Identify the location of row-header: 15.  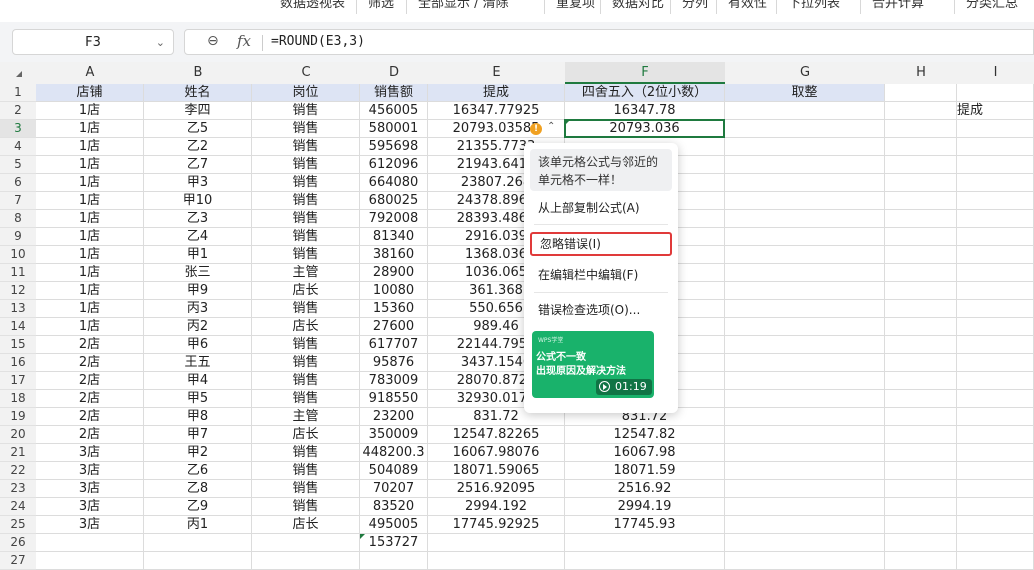
(18, 345).